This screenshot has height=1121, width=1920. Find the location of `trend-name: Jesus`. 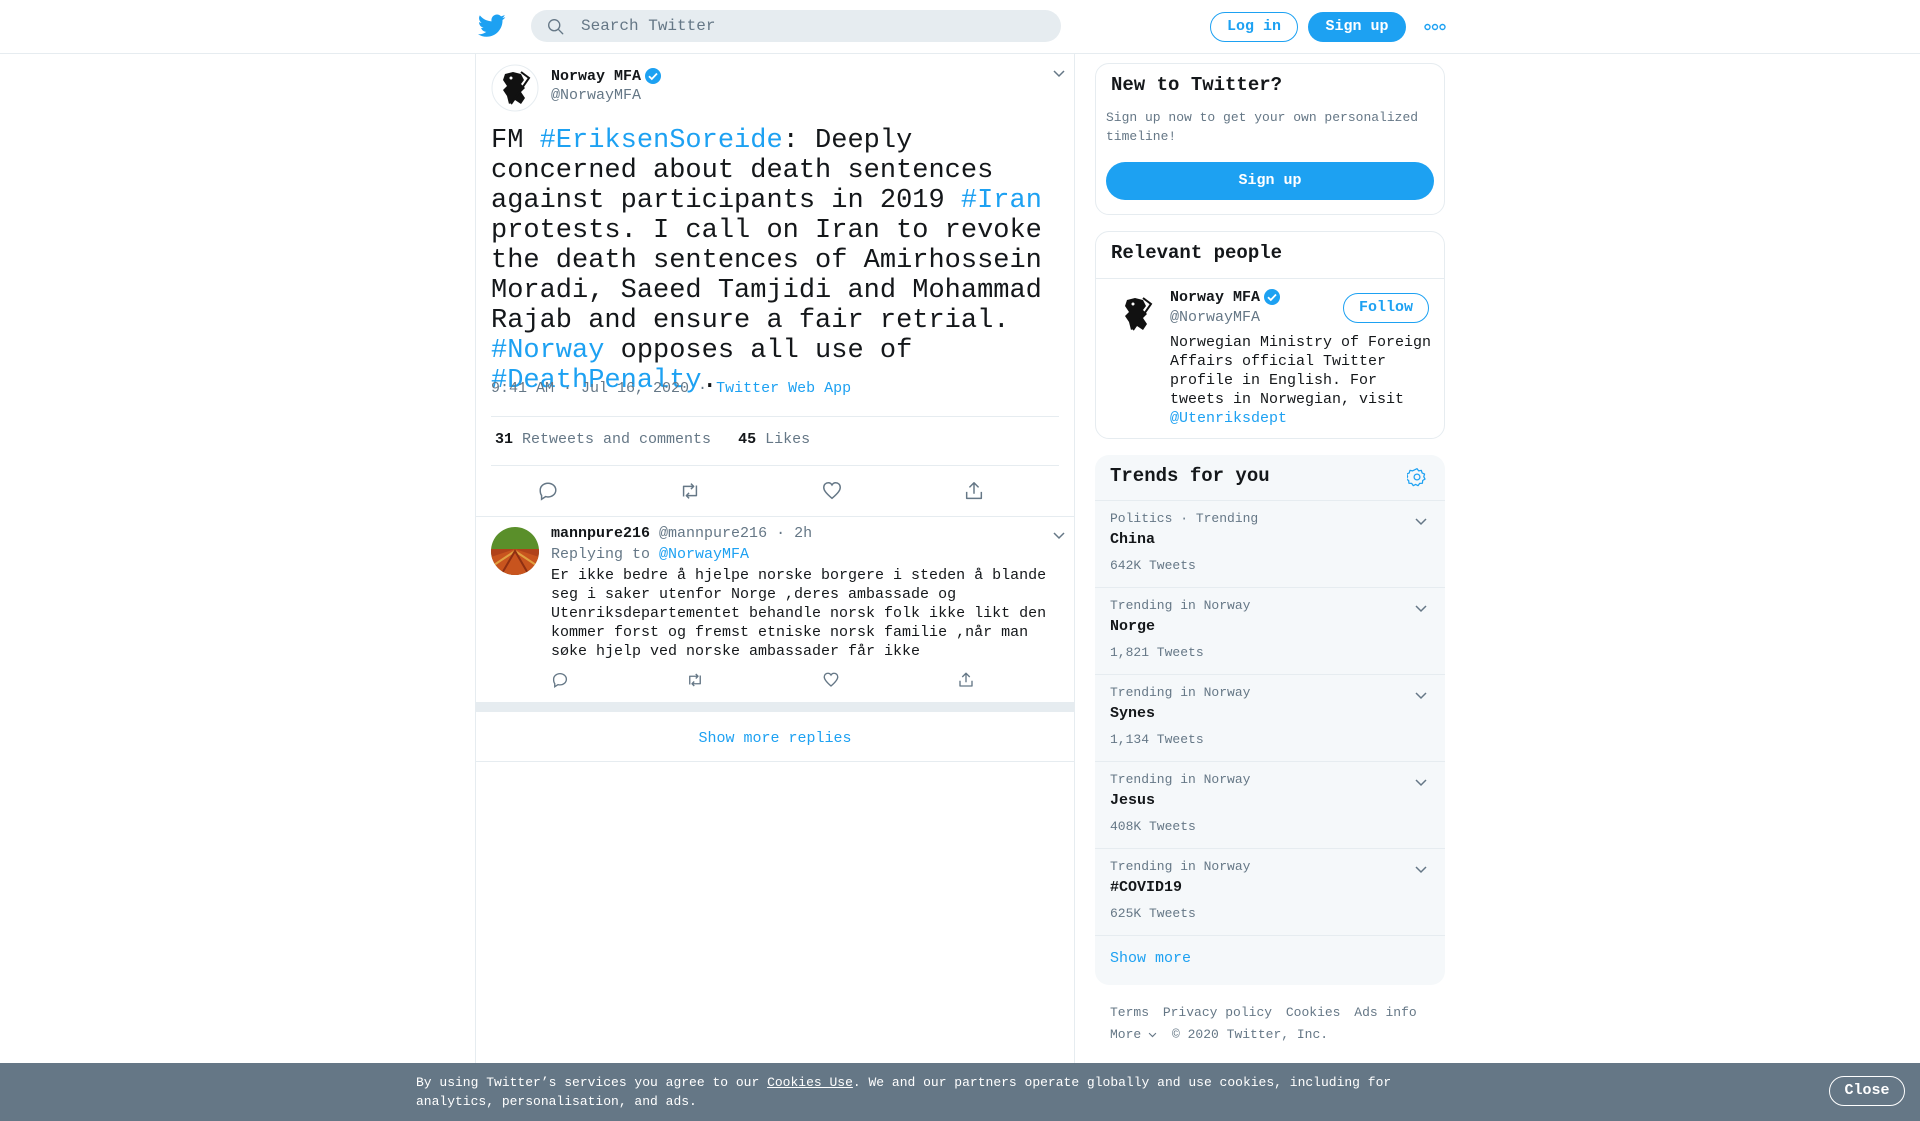

trend-name: Jesus is located at coordinates (1132, 800).